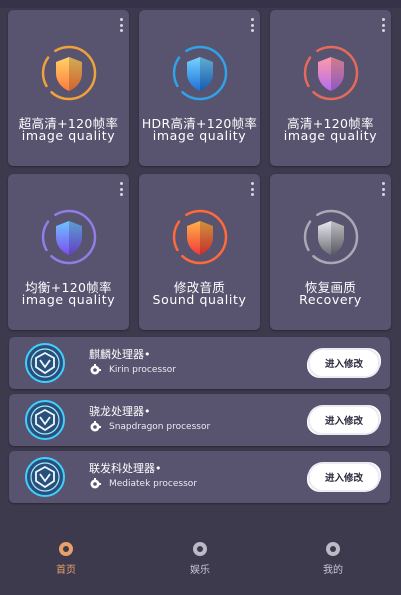  I want to click on nav-item-entertainment: 娱乐, so click(200, 559).